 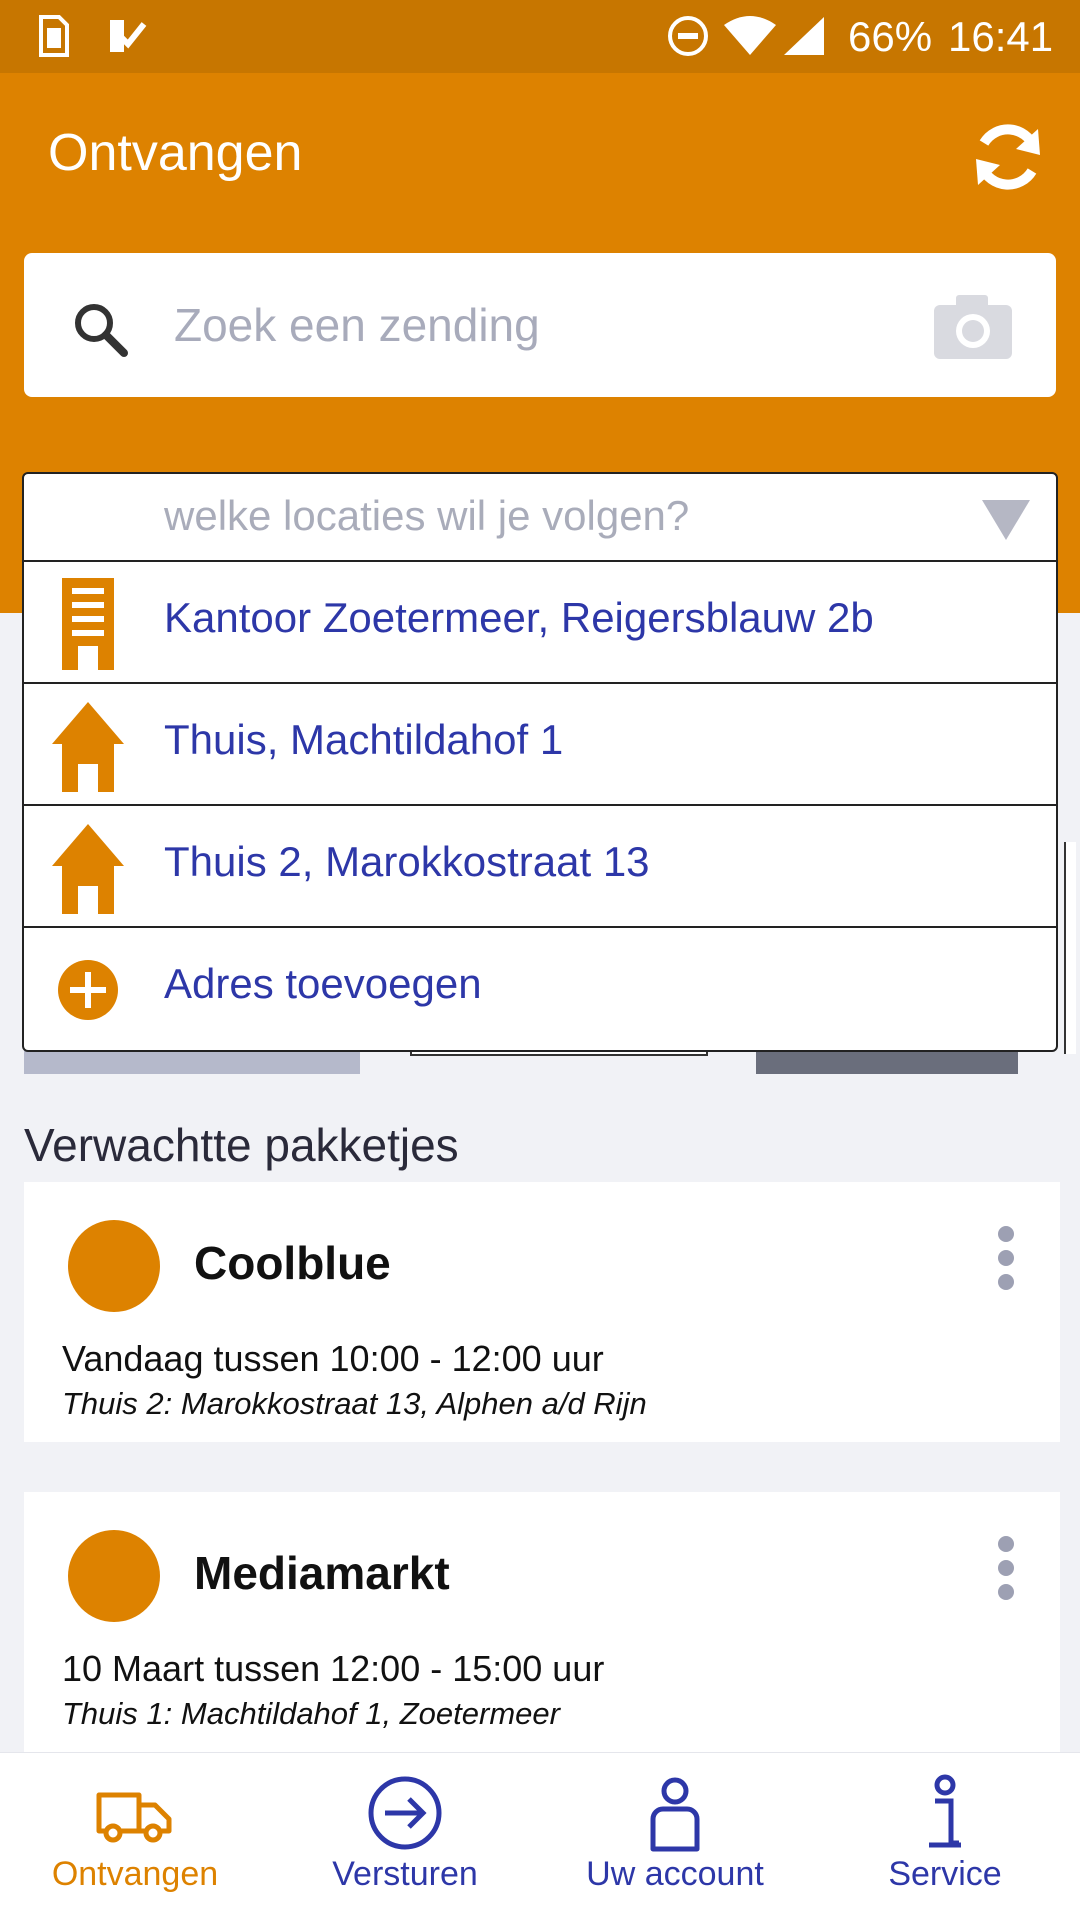 What do you see at coordinates (241, 1145) in the screenshot?
I see `section-title: Verwachtte pakketjes` at bounding box center [241, 1145].